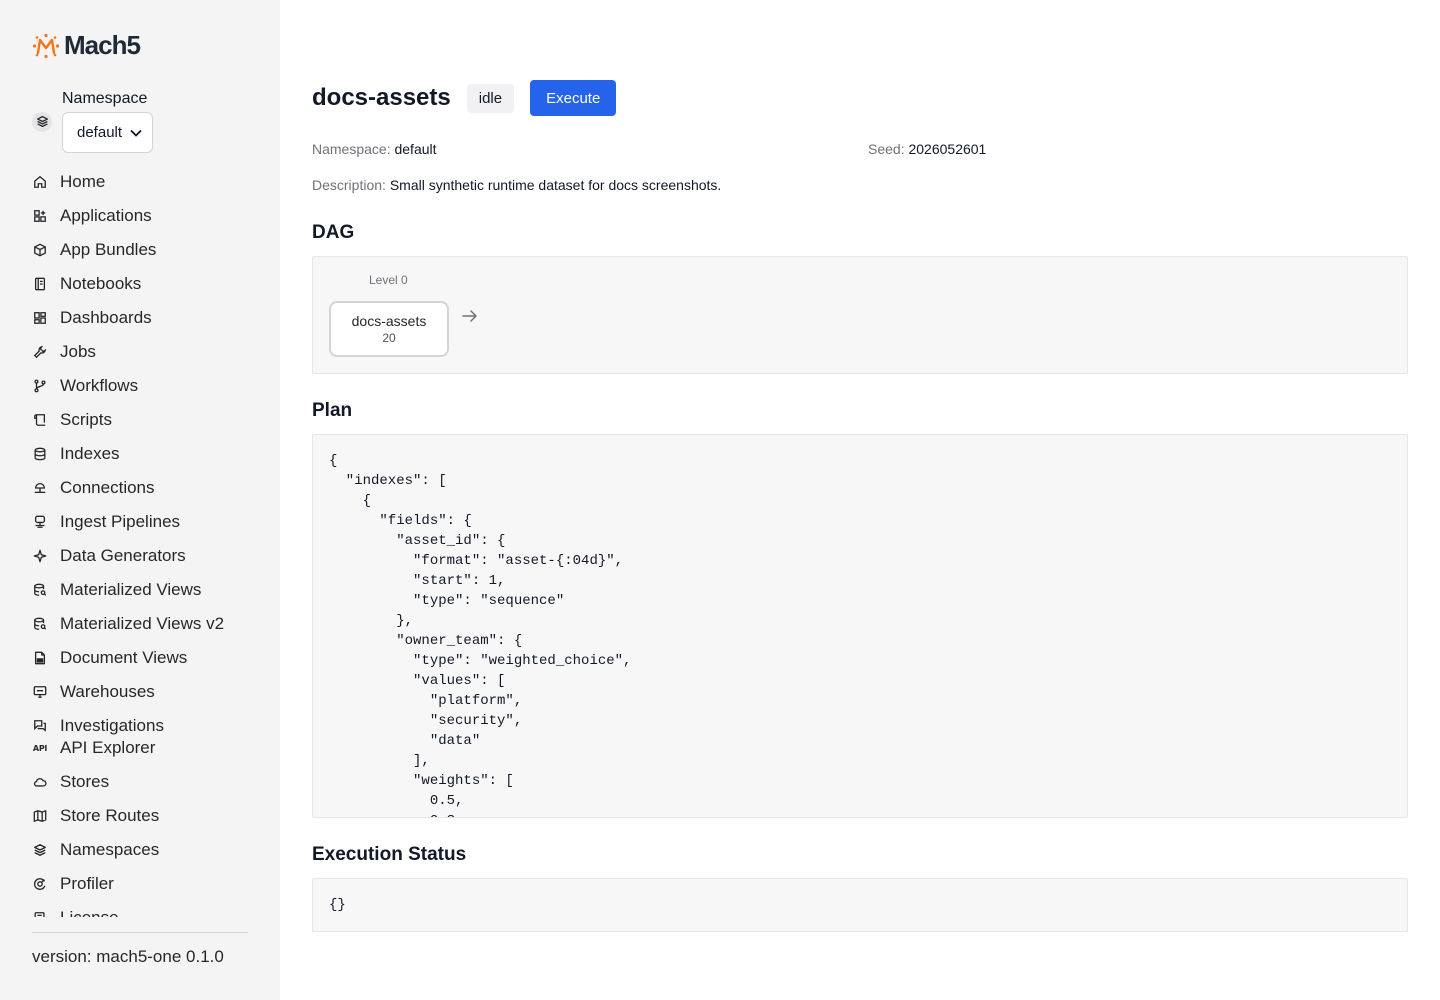 The height and width of the screenshot is (1000, 1440). What do you see at coordinates (110, 815) in the screenshot?
I see `sidebar-item-label: Store Routes` at bounding box center [110, 815].